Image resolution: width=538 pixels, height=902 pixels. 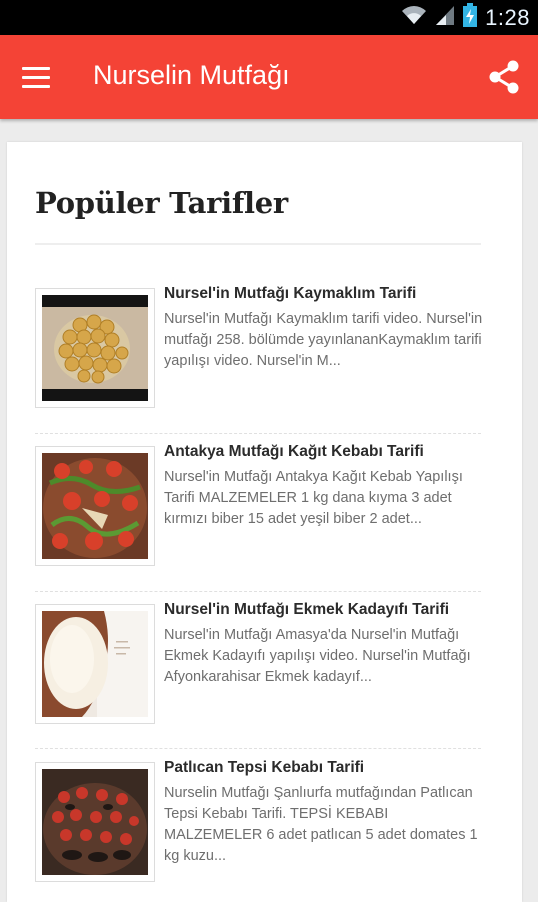 What do you see at coordinates (161, 203) in the screenshot?
I see `section-title: Popüler Tarifler` at bounding box center [161, 203].